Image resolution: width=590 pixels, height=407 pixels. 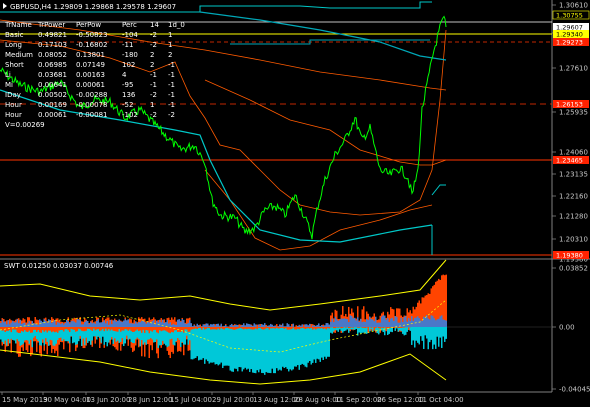 I want to click on table-cell: 136, so click(x=129, y=95).